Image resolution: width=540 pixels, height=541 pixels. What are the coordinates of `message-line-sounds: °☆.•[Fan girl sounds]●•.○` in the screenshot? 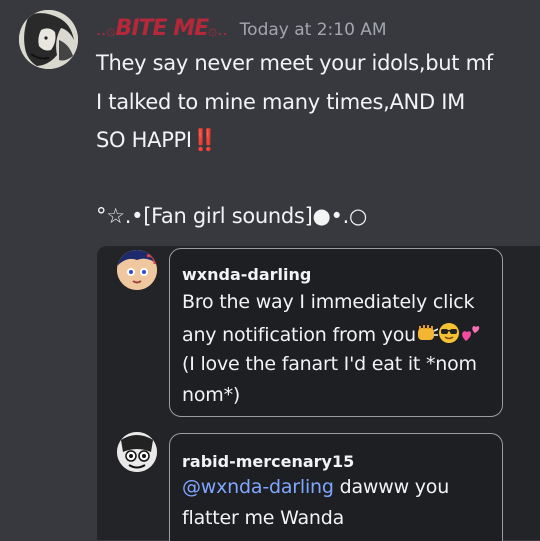 It's located at (231, 216).